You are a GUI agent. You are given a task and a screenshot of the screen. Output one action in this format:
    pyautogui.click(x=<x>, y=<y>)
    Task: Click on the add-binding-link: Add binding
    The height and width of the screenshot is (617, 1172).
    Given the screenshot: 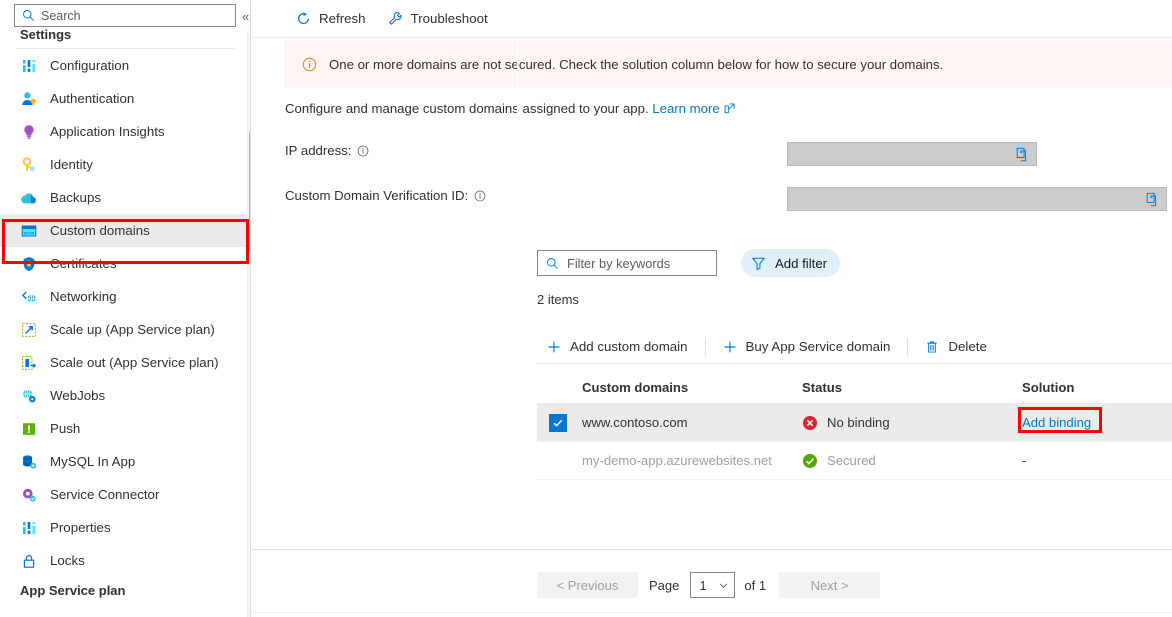 What is the action you would take?
    pyautogui.click(x=1056, y=422)
    